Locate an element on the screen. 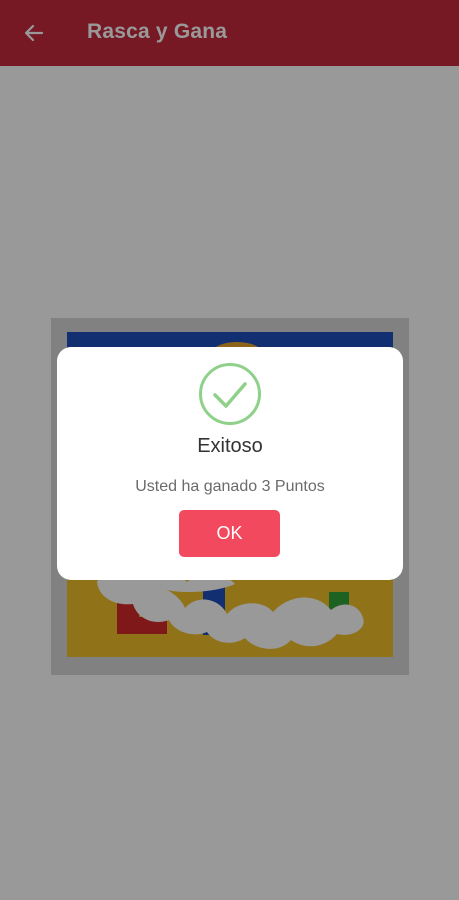 This screenshot has width=459, height=900. dialog-title: Exitoso is located at coordinates (230, 446).